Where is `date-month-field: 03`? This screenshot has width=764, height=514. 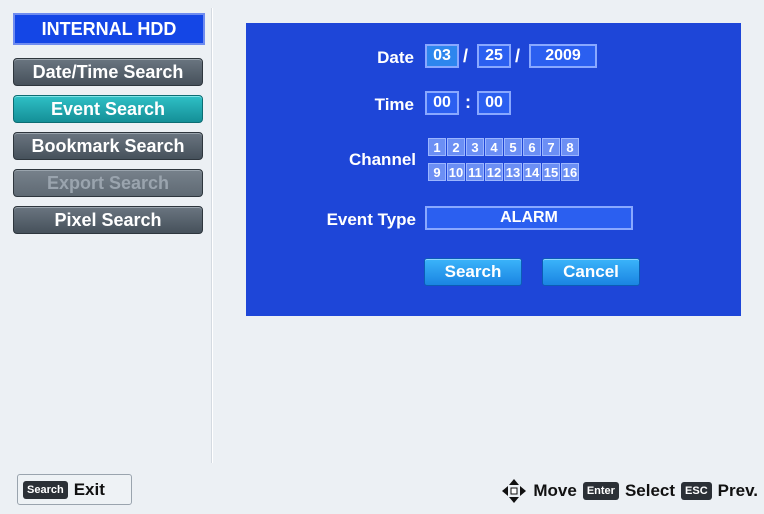
date-month-field: 03 is located at coordinates (442, 56).